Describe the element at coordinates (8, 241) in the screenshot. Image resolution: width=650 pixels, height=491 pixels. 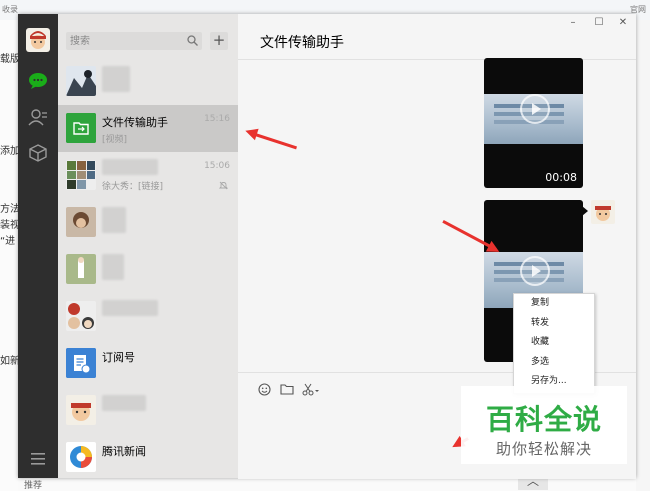
I see `background-text: “进` at that location.